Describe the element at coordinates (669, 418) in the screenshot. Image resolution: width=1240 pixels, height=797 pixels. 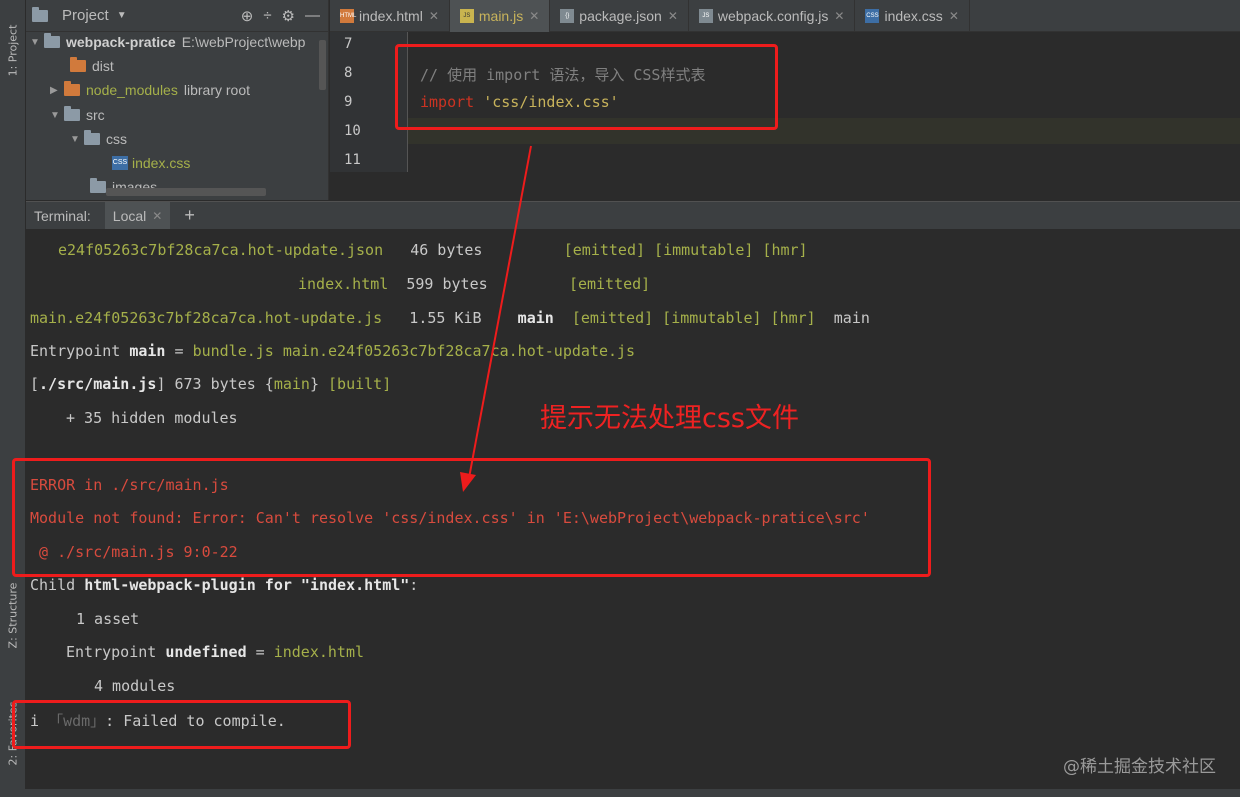
I see `annotation-note: 提示无法处理css文件` at that location.